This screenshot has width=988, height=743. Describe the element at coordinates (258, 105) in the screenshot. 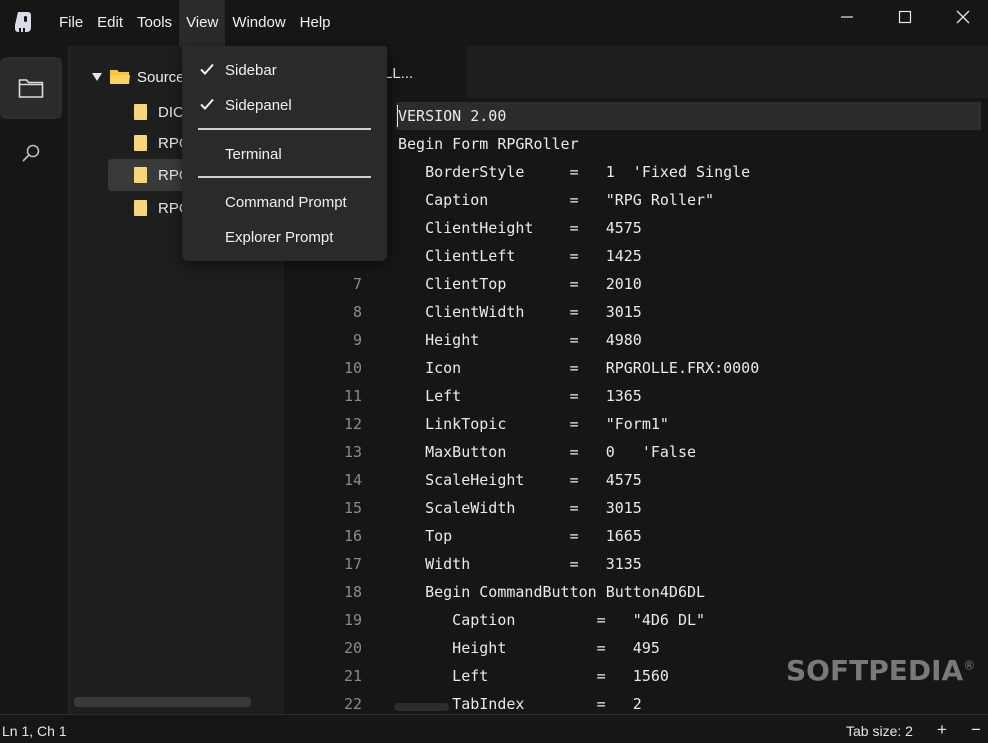

I see `menu-option-label: Sidepanel` at that location.